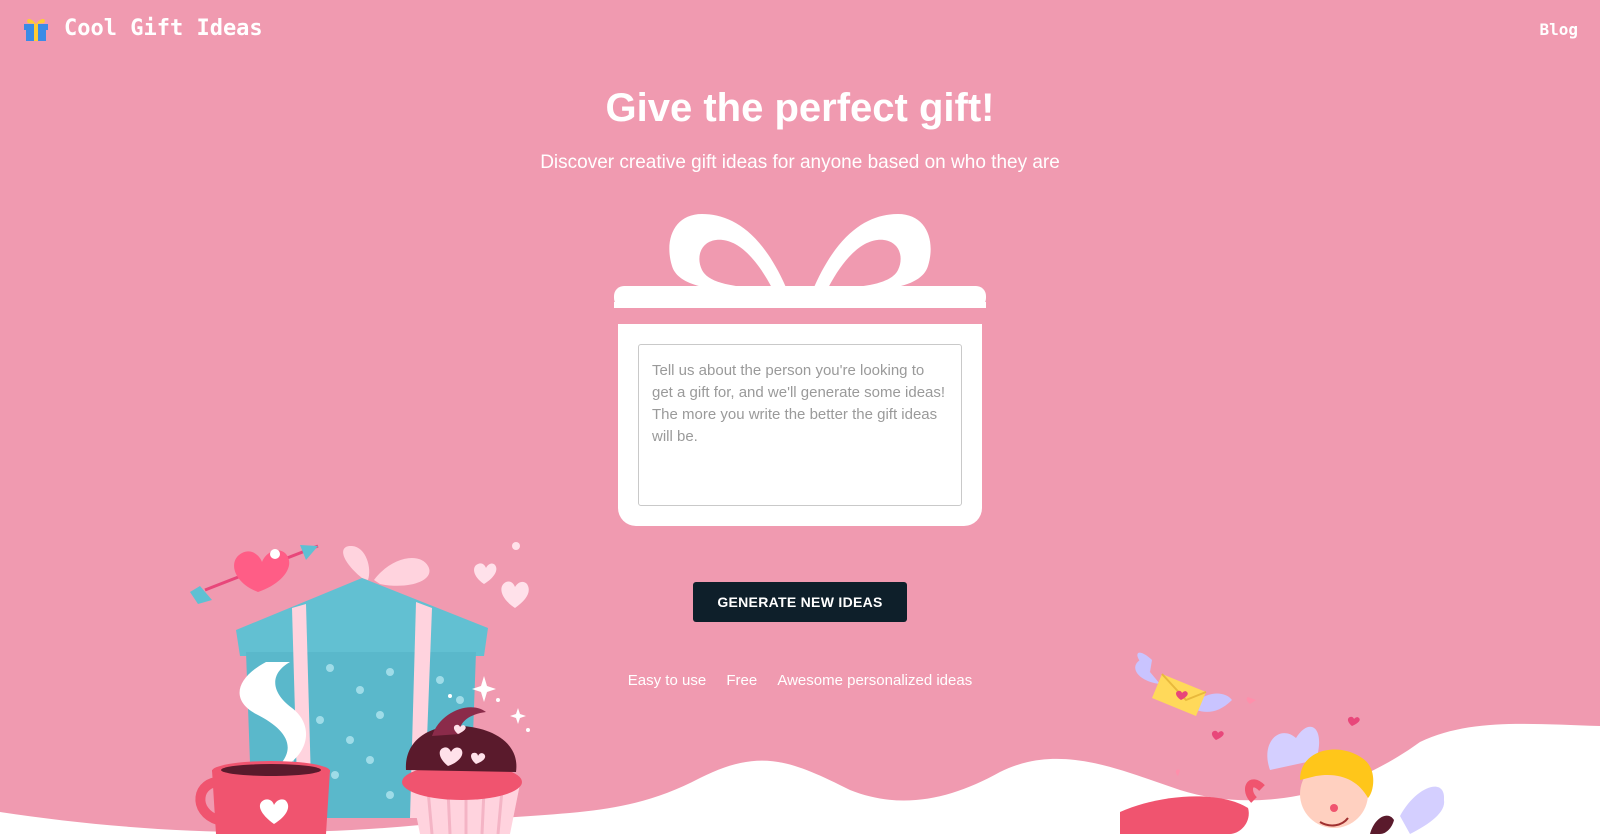 The width and height of the screenshot is (1600, 834). I want to click on page-title: Give the perfect gift!, so click(800, 108).